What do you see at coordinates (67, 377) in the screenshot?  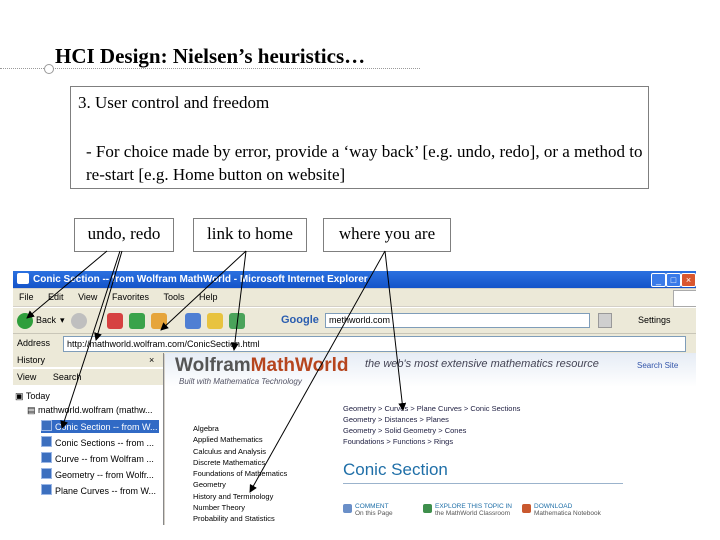 I see `history-search-button: Search` at bounding box center [67, 377].